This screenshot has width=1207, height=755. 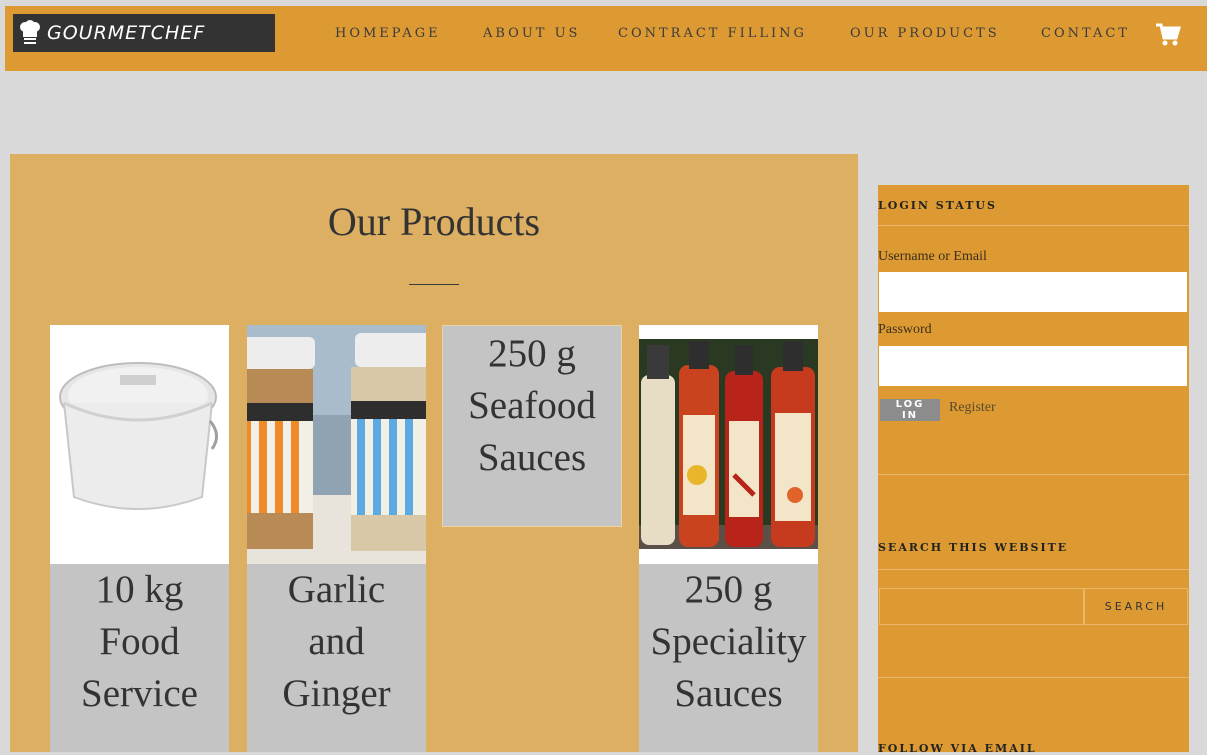 I want to click on product-label: 10 kg Food Service, so click(x=139, y=658).